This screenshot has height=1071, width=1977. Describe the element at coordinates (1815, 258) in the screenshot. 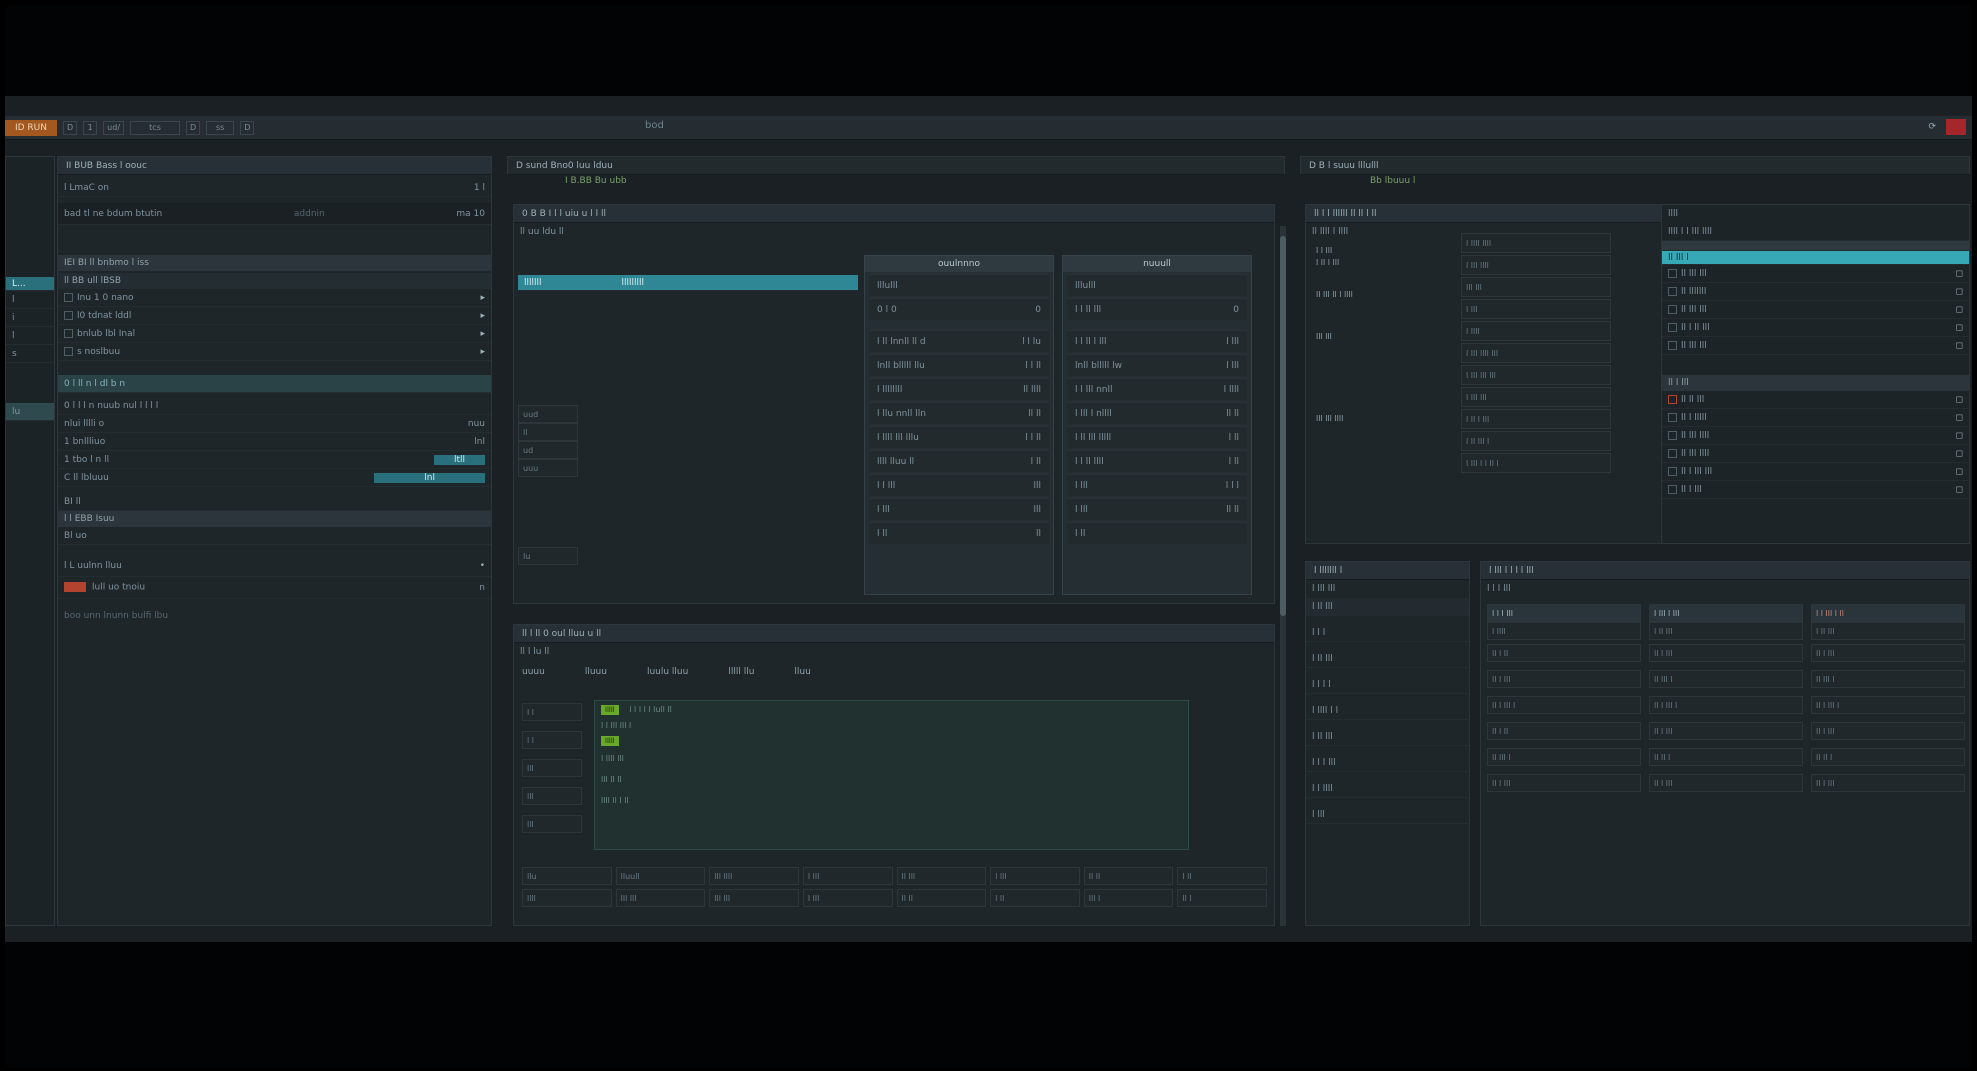

I see `list-item-selected: ll lll l` at that location.